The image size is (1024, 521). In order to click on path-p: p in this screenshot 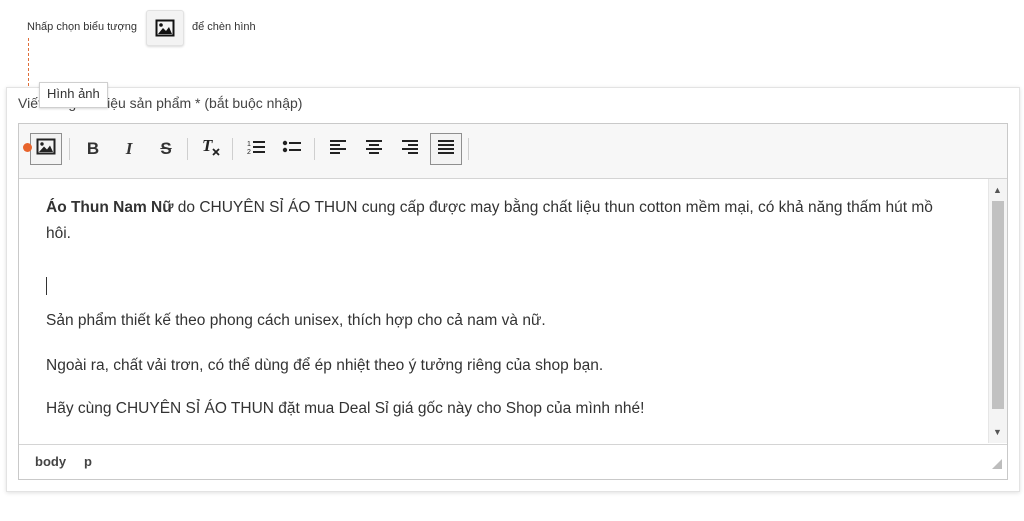, I will do `click(88, 461)`.